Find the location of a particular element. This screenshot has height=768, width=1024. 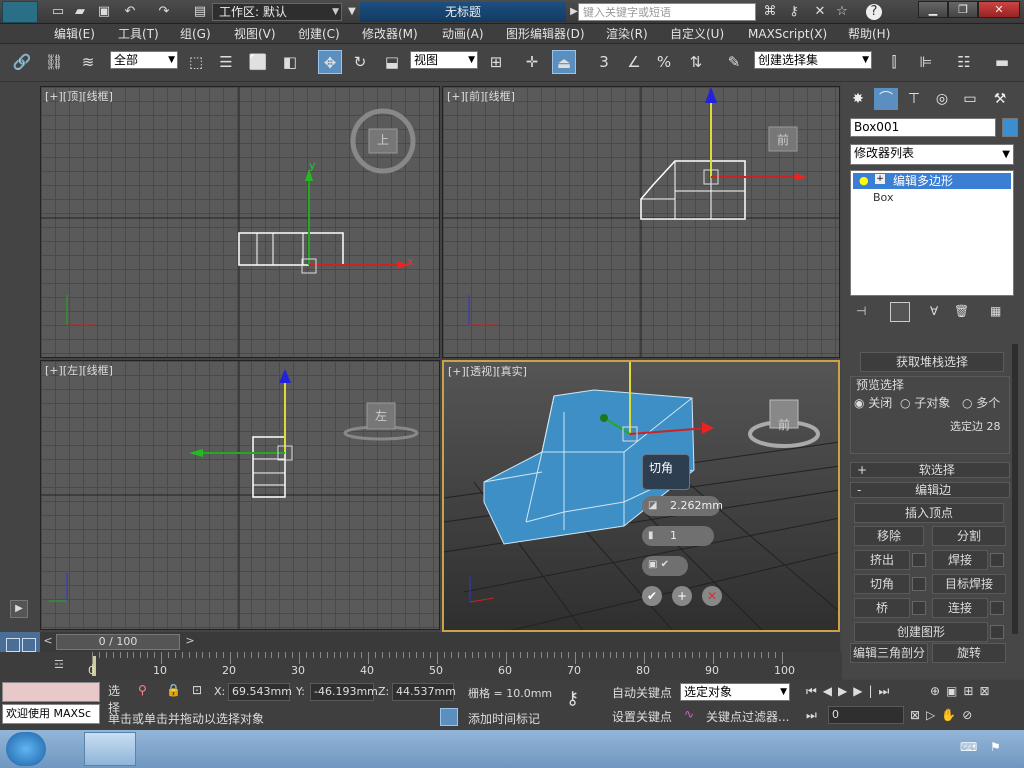

mirror-icon: ⫿ is located at coordinates (894, 62).